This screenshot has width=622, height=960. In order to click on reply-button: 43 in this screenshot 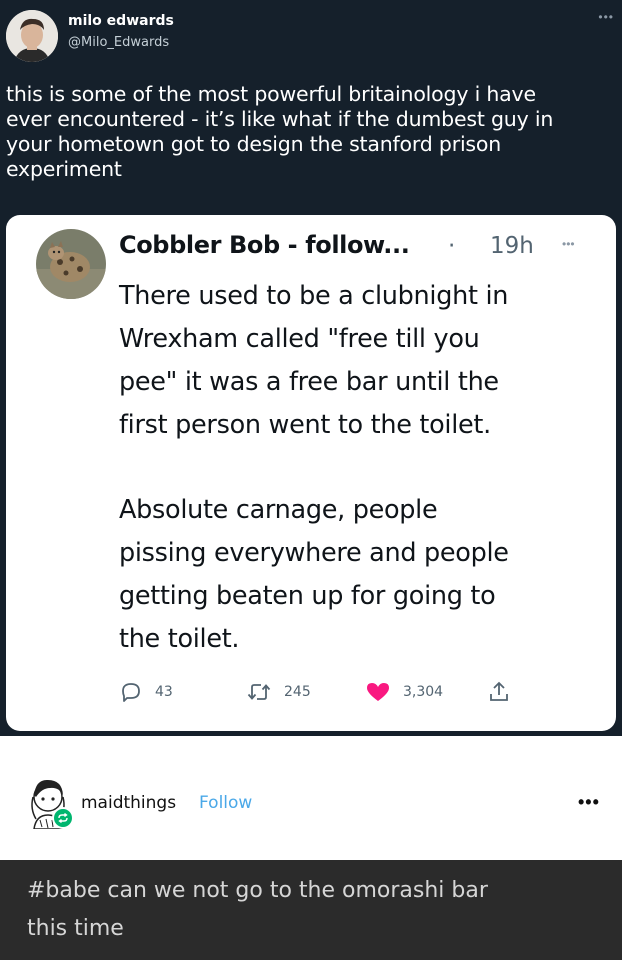, I will do `click(146, 692)`.